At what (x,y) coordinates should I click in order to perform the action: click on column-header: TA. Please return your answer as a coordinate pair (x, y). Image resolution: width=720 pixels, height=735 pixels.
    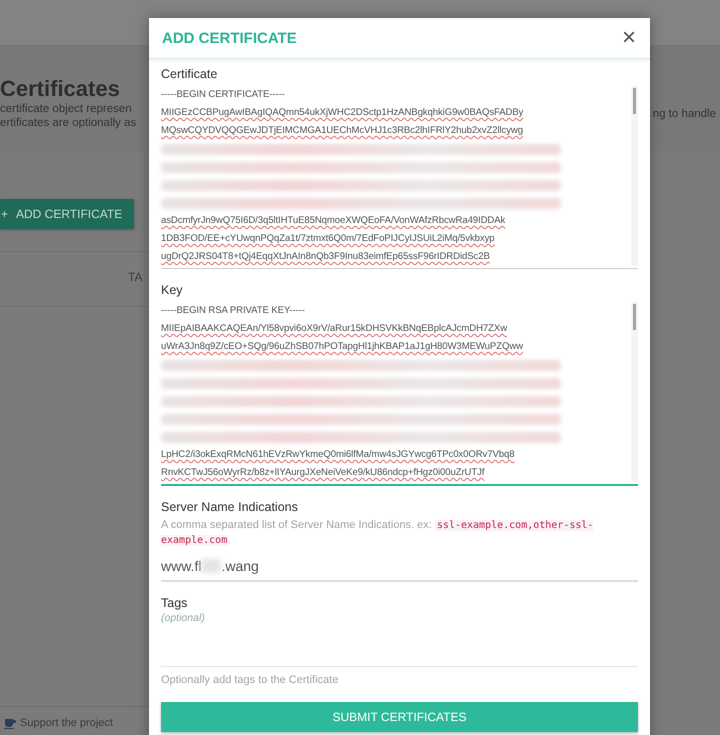
    Looking at the image, I should click on (136, 277).